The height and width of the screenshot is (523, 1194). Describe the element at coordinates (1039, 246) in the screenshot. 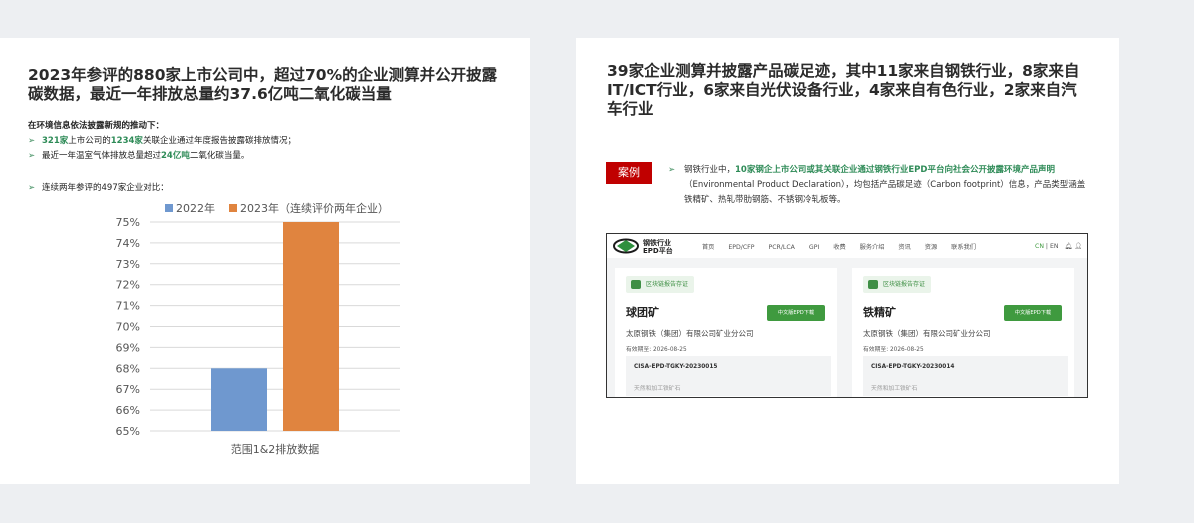

I see `lang-cn: CN` at that location.